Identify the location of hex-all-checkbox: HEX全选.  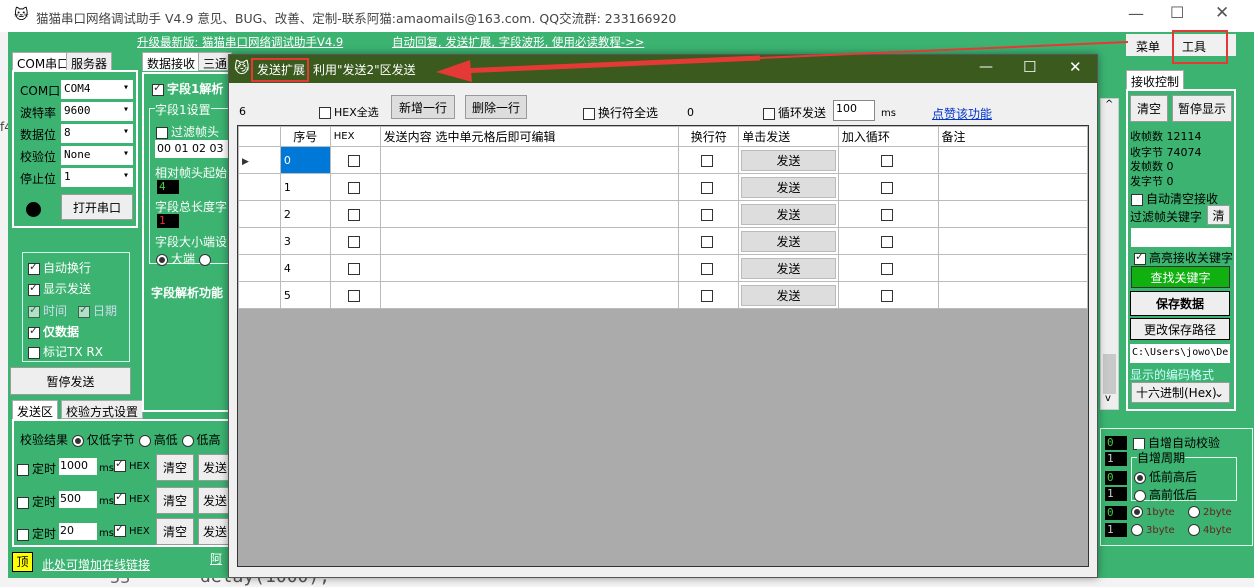
(349, 112).